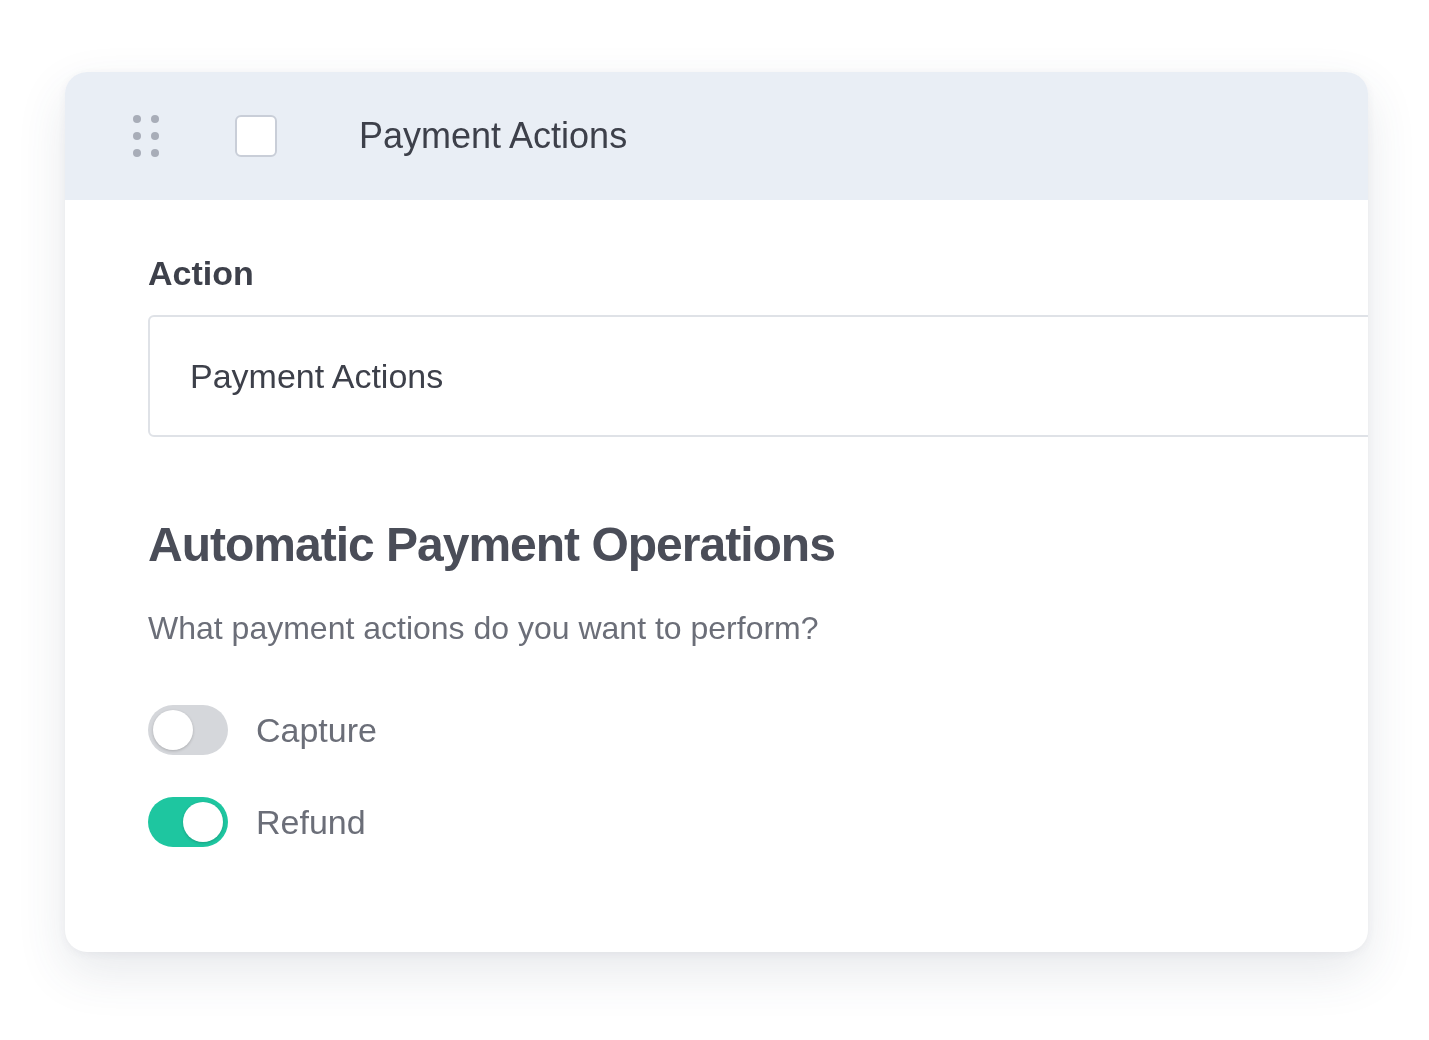  What do you see at coordinates (758, 376) in the screenshot?
I see `input-field: Payment Actions` at bounding box center [758, 376].